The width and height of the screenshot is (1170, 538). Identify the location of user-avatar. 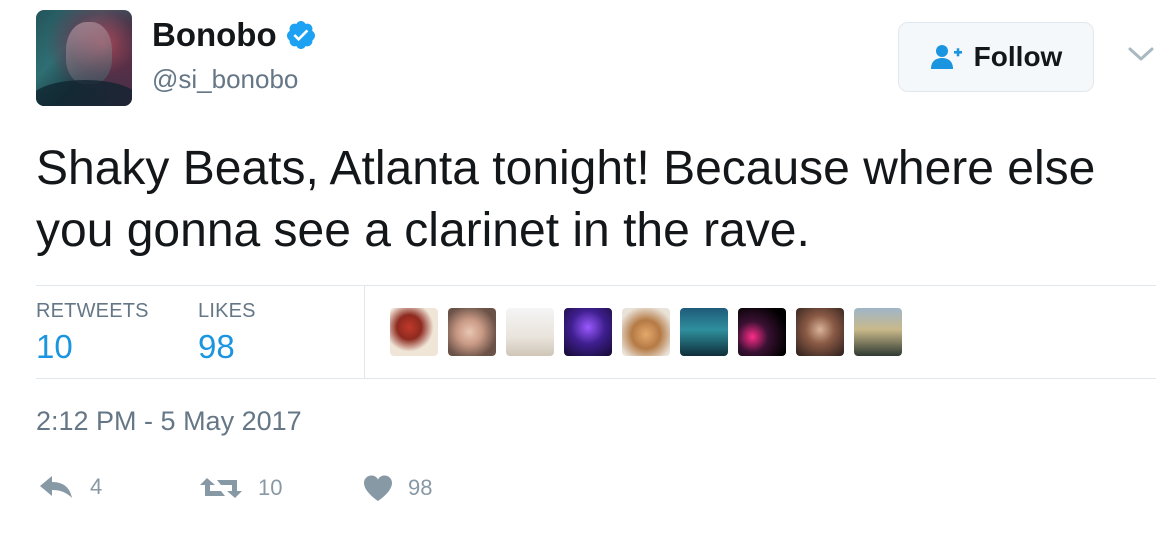
(84, 58).